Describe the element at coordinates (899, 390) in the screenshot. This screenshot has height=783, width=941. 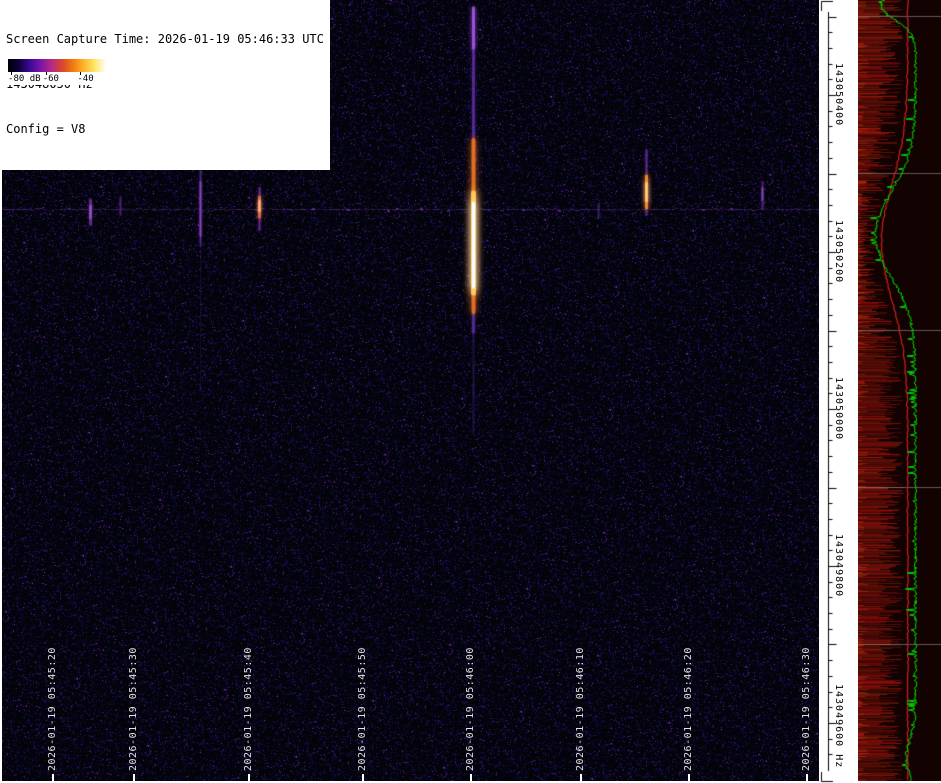
I see `spectrum-analyzer-panel` at that location.